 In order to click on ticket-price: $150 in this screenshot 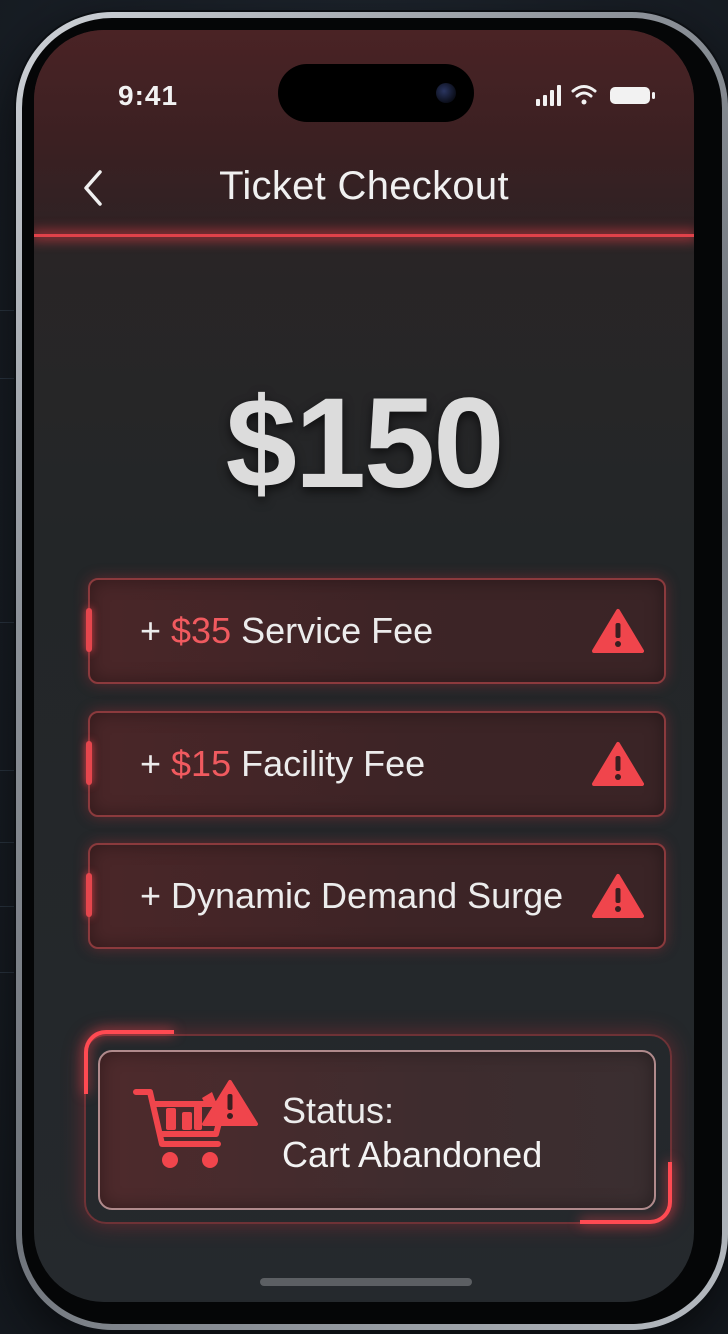, I will do `click(365, 443)`.